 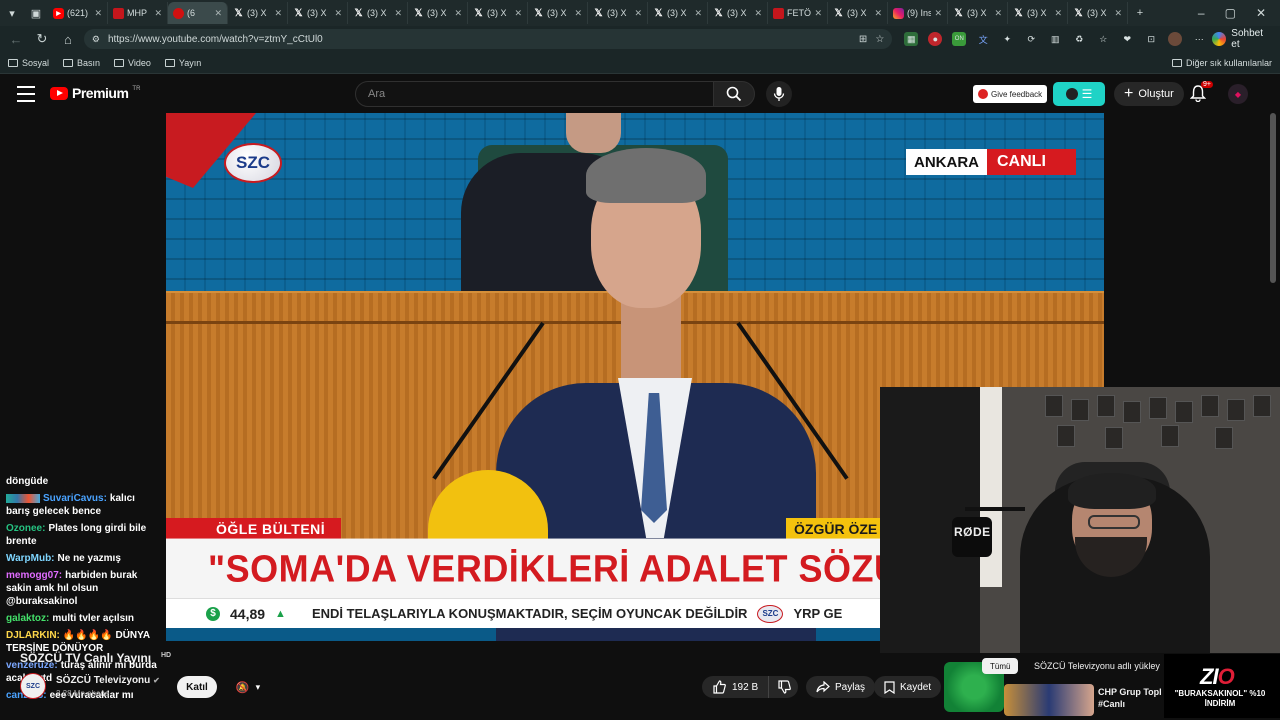 What do you see at coordinates (96, 39) in the screenshot?
I see `site-info-icon: ⚙` at bounding box center [96, 39].